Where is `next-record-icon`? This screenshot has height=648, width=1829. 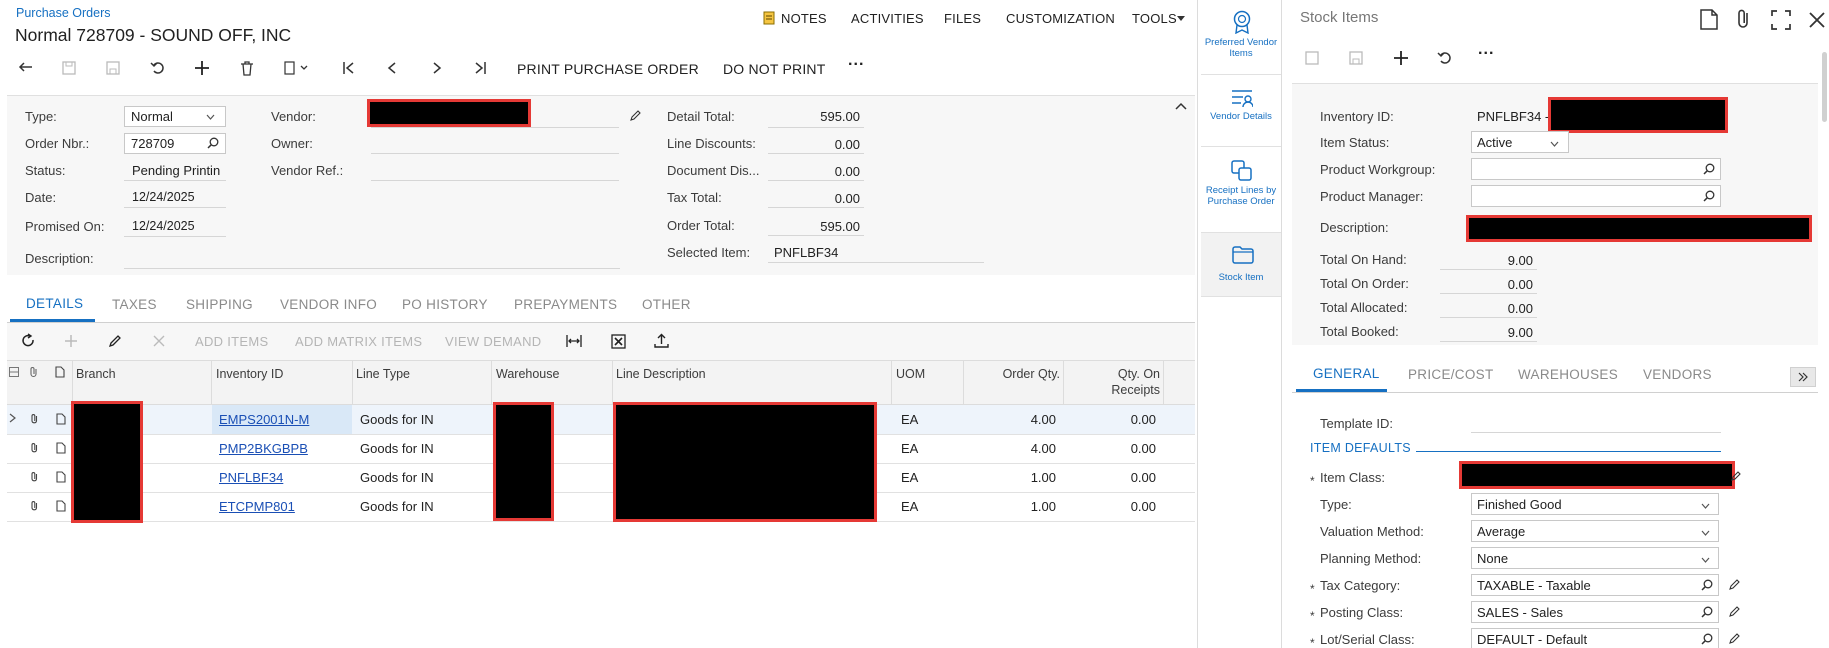
next-record-icon is located at coordinates (437, 68).